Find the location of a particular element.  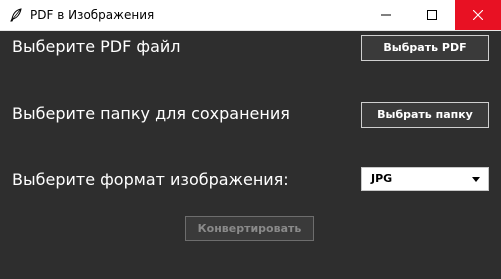

chevron-down-icon is located at coordinates (476, 179).